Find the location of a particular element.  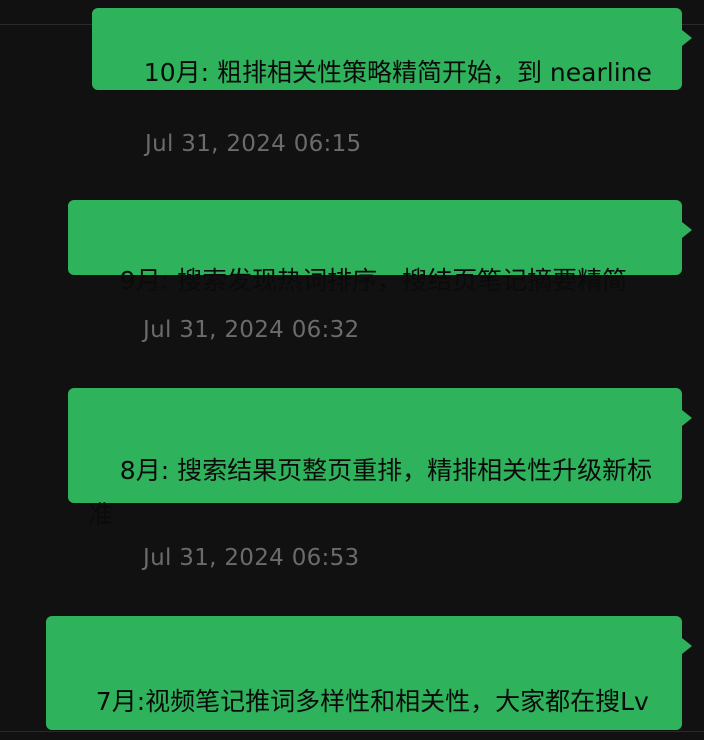

bottom-divider is located at coordinates (352, 731).